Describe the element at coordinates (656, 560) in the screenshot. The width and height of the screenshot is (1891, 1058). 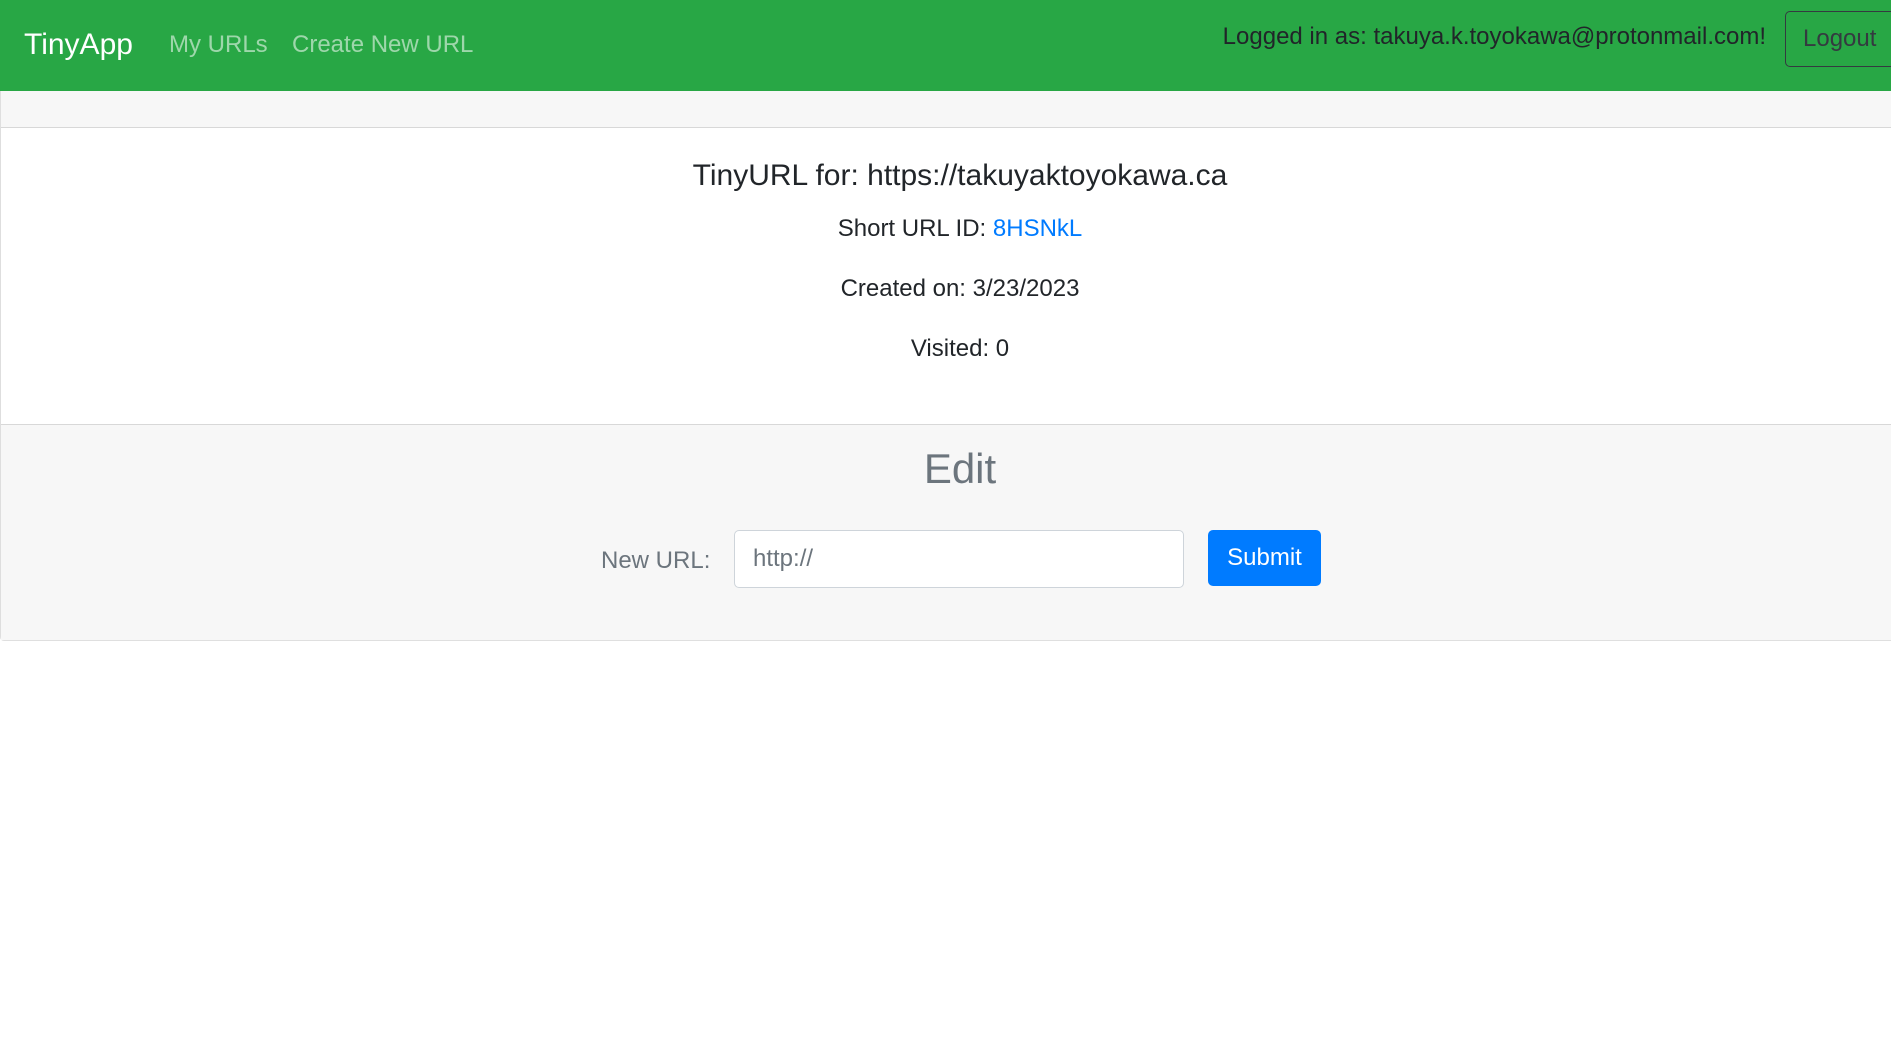
I see `new-url-label: New URL:` at that location.